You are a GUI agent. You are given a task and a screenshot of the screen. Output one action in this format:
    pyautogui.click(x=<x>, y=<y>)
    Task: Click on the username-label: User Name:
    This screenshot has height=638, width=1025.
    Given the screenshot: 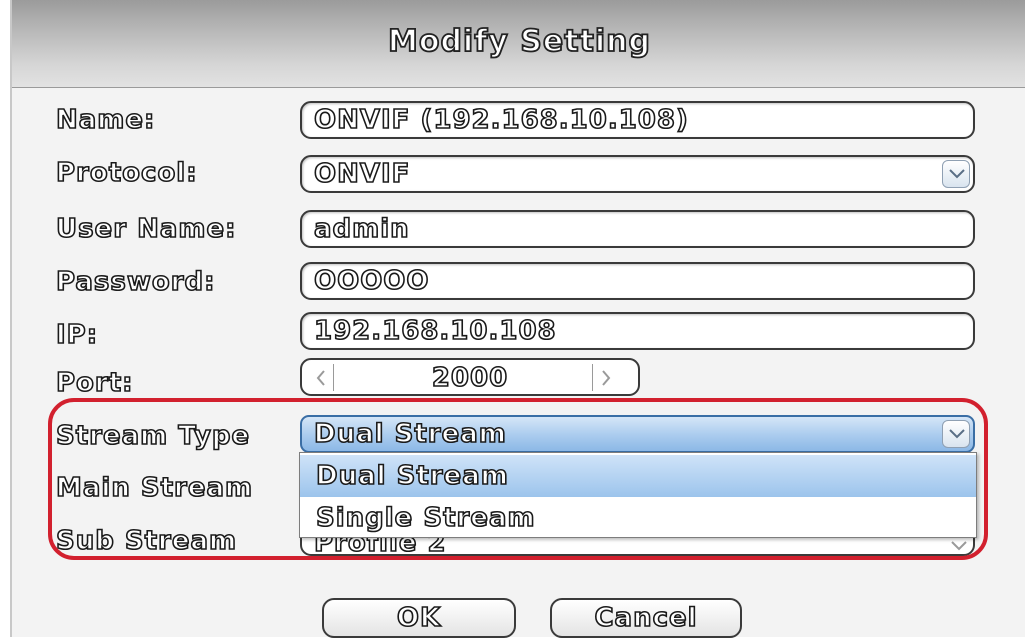 What is the action you would take?
    pyautogui.click(x=146, y=229)
    